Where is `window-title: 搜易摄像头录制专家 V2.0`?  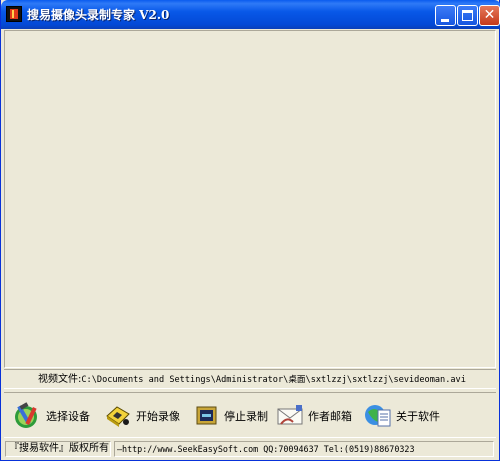 window-title: 搜易摄像头录制专家 V2.0 is located at coordinates (98, 15).